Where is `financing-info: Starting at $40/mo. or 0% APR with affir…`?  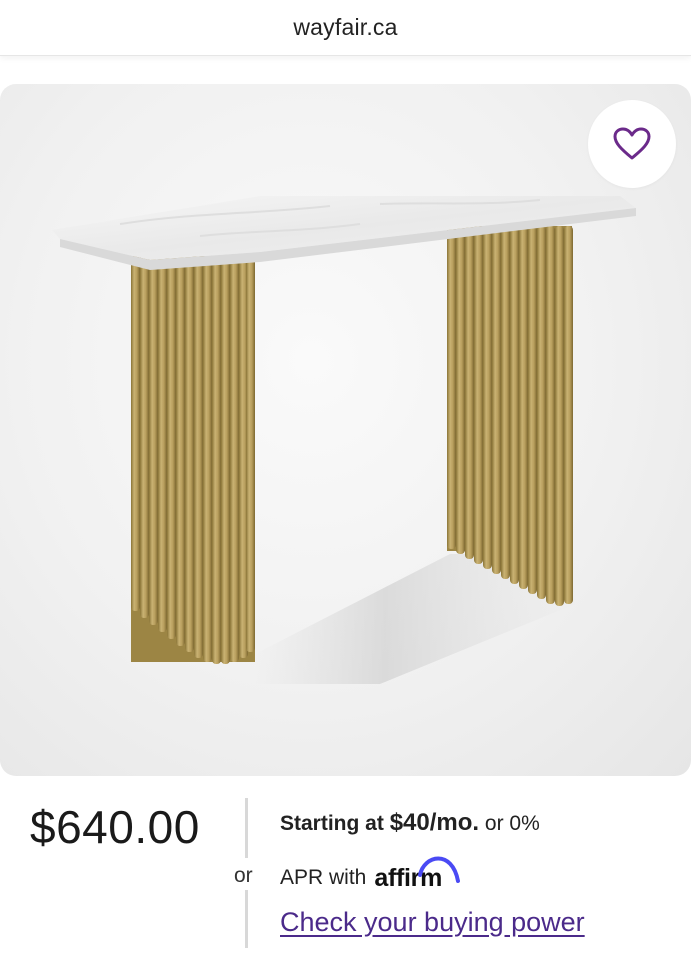 financing-info: Starting at $40/mo. or 0% APR with affir… is located at coordinates (480, 872).